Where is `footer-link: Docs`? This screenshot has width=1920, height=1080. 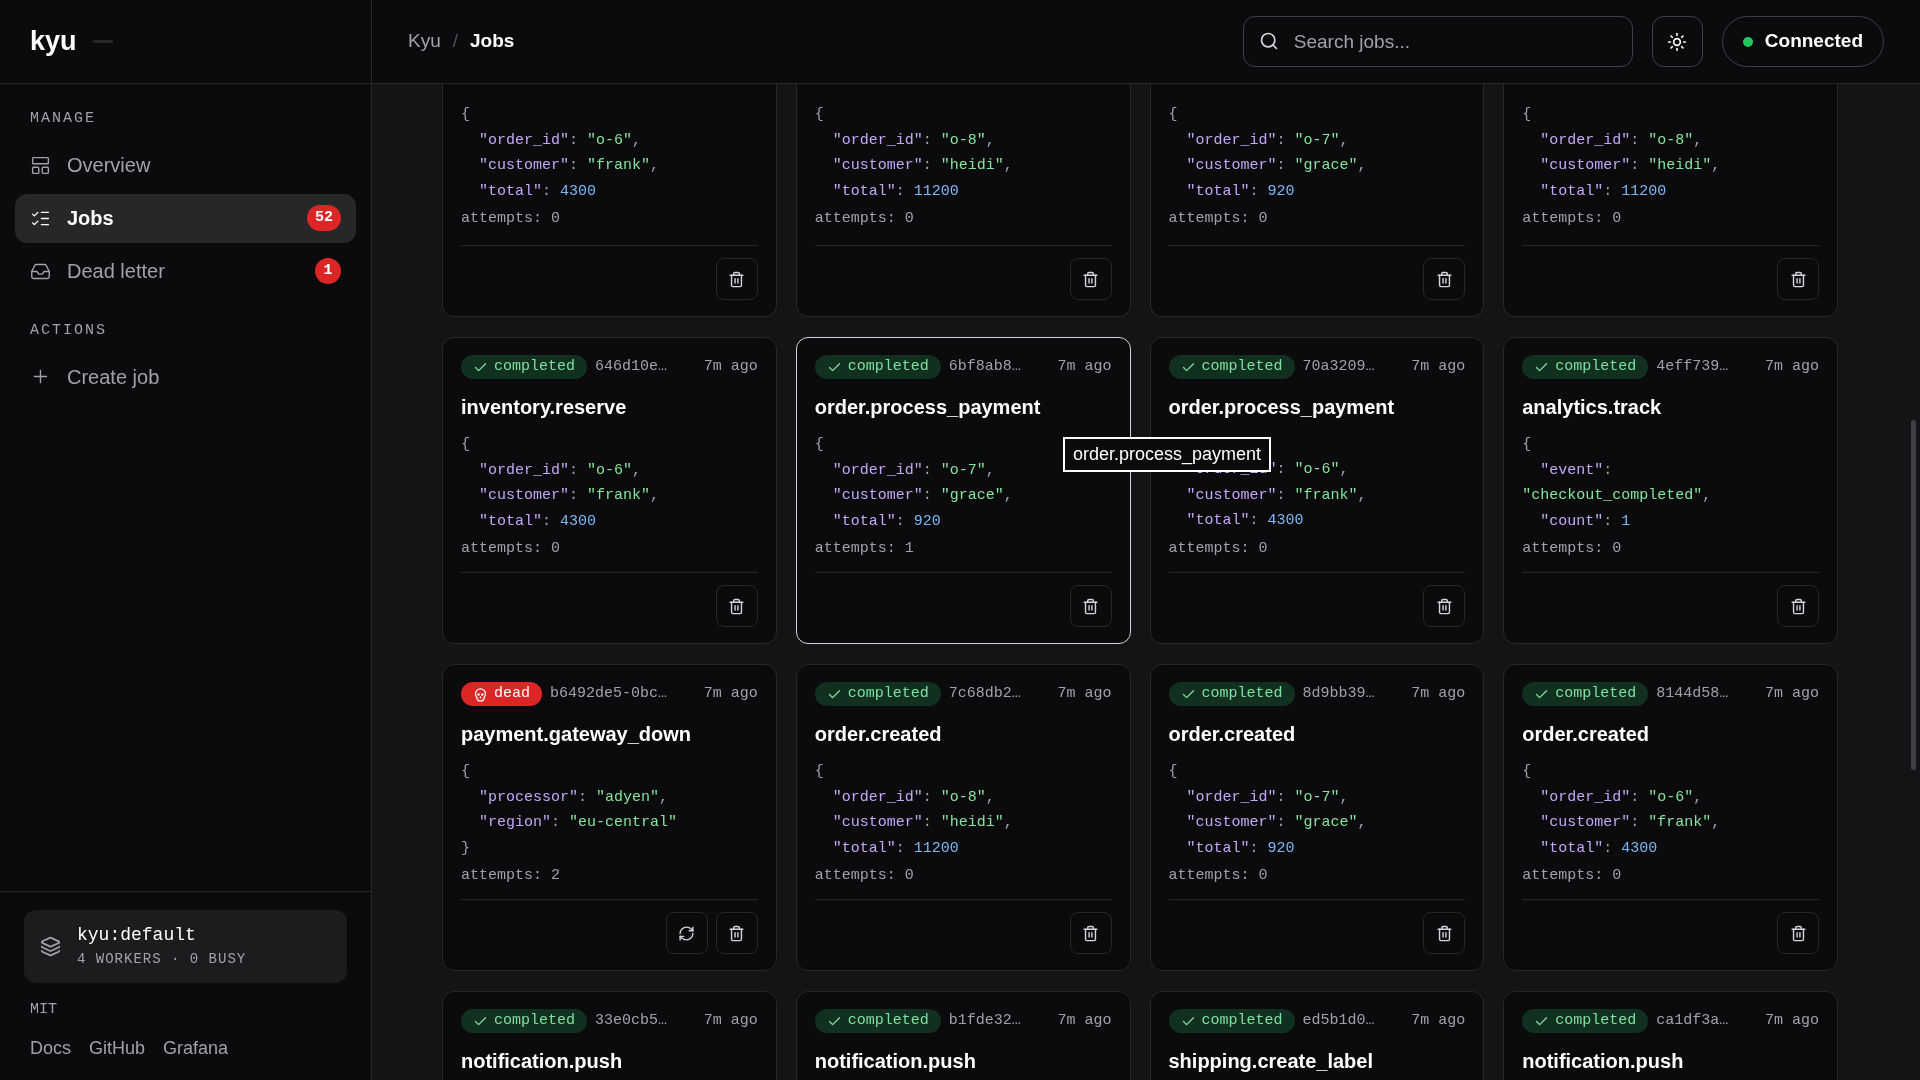 footer-link: Docs is located at coordinates (50, 1048).